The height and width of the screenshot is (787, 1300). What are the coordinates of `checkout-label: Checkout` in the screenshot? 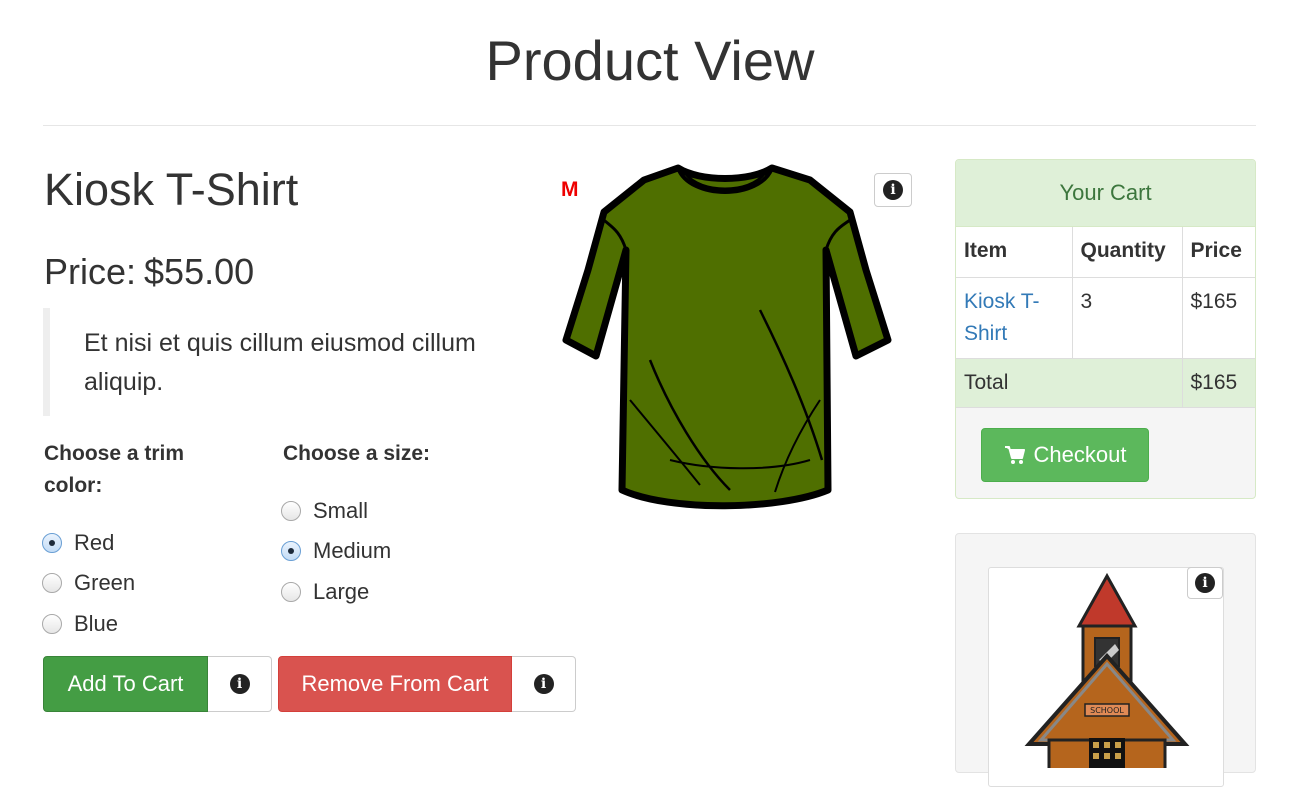 It's located at (1080, 454).